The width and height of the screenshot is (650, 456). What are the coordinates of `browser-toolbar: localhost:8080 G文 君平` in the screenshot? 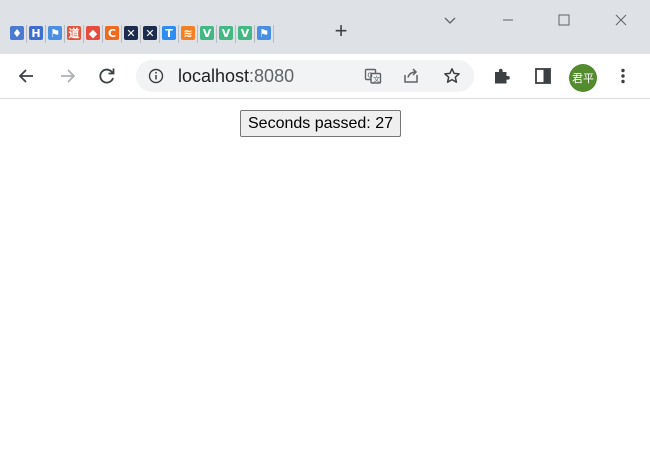 It's located at (325, 76).